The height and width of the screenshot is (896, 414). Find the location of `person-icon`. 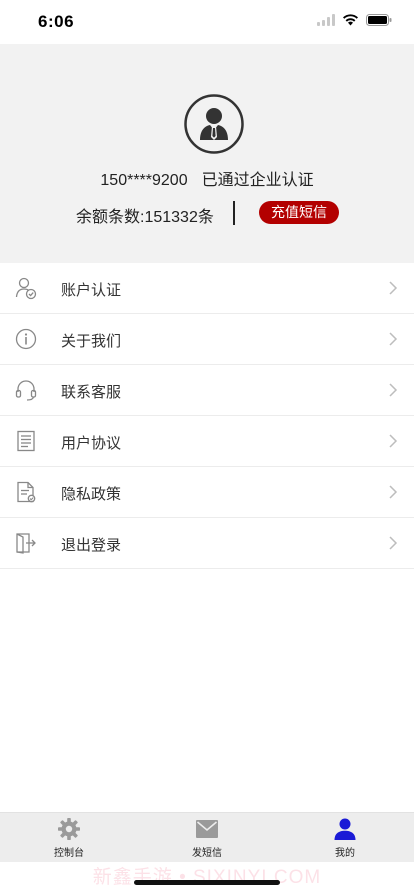

person-icon is located at coordinates (345, 829).